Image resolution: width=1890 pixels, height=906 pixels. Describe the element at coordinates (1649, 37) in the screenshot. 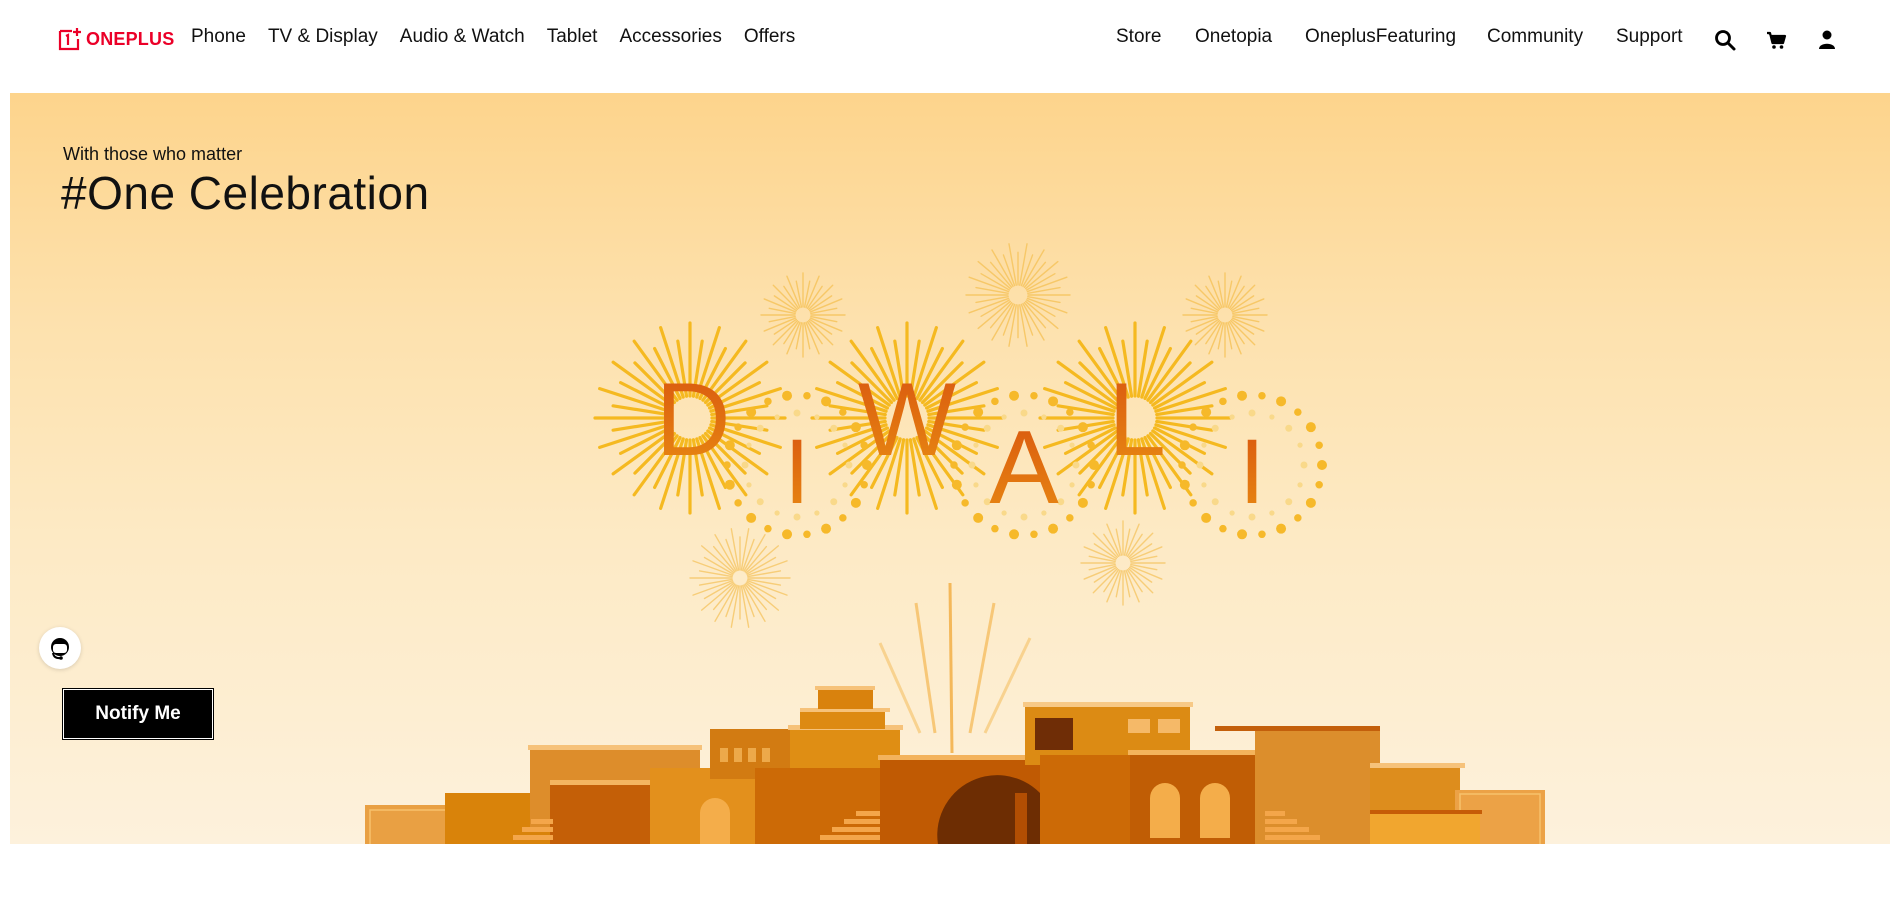

I see `nav-support: Support` at that location.